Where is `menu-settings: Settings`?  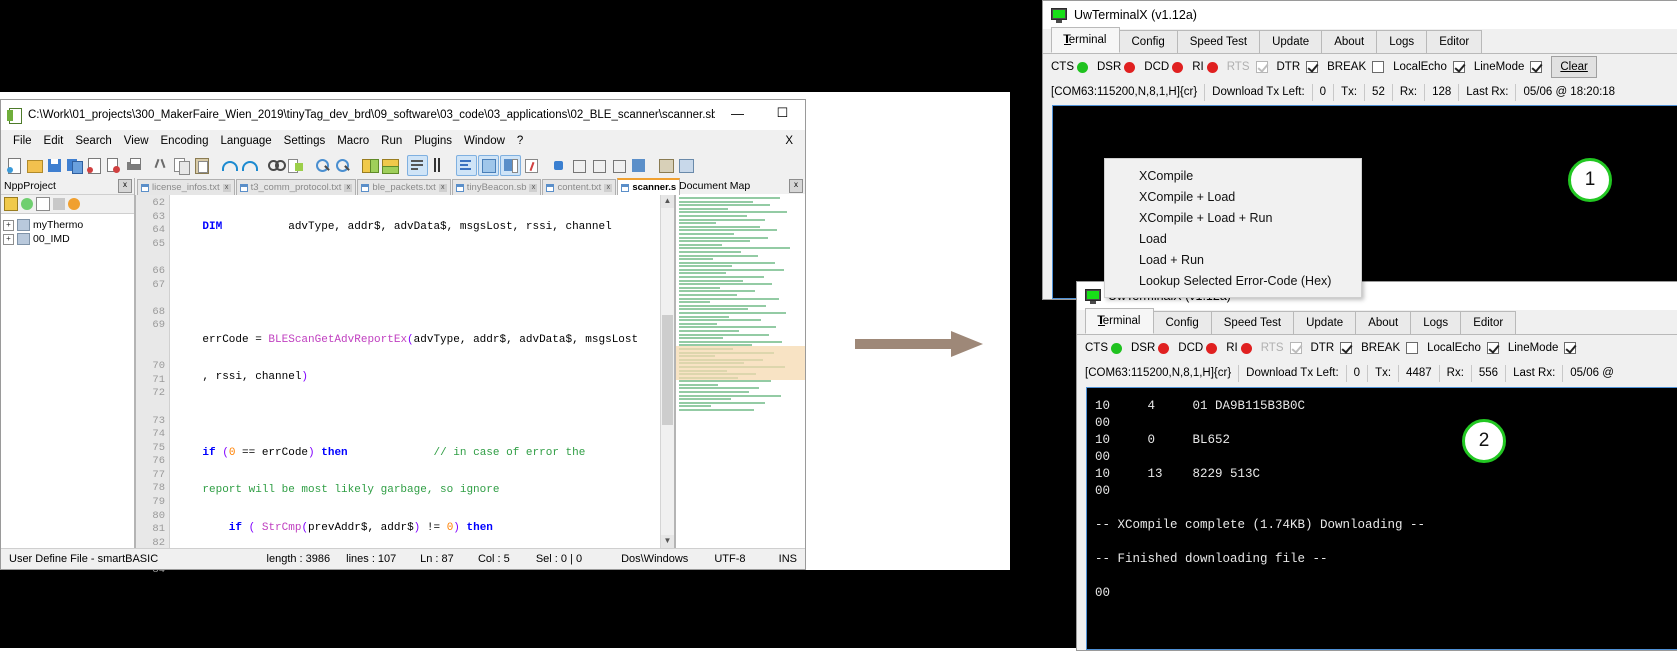
menu-settings: Settings is located at coordinates (305, 141).